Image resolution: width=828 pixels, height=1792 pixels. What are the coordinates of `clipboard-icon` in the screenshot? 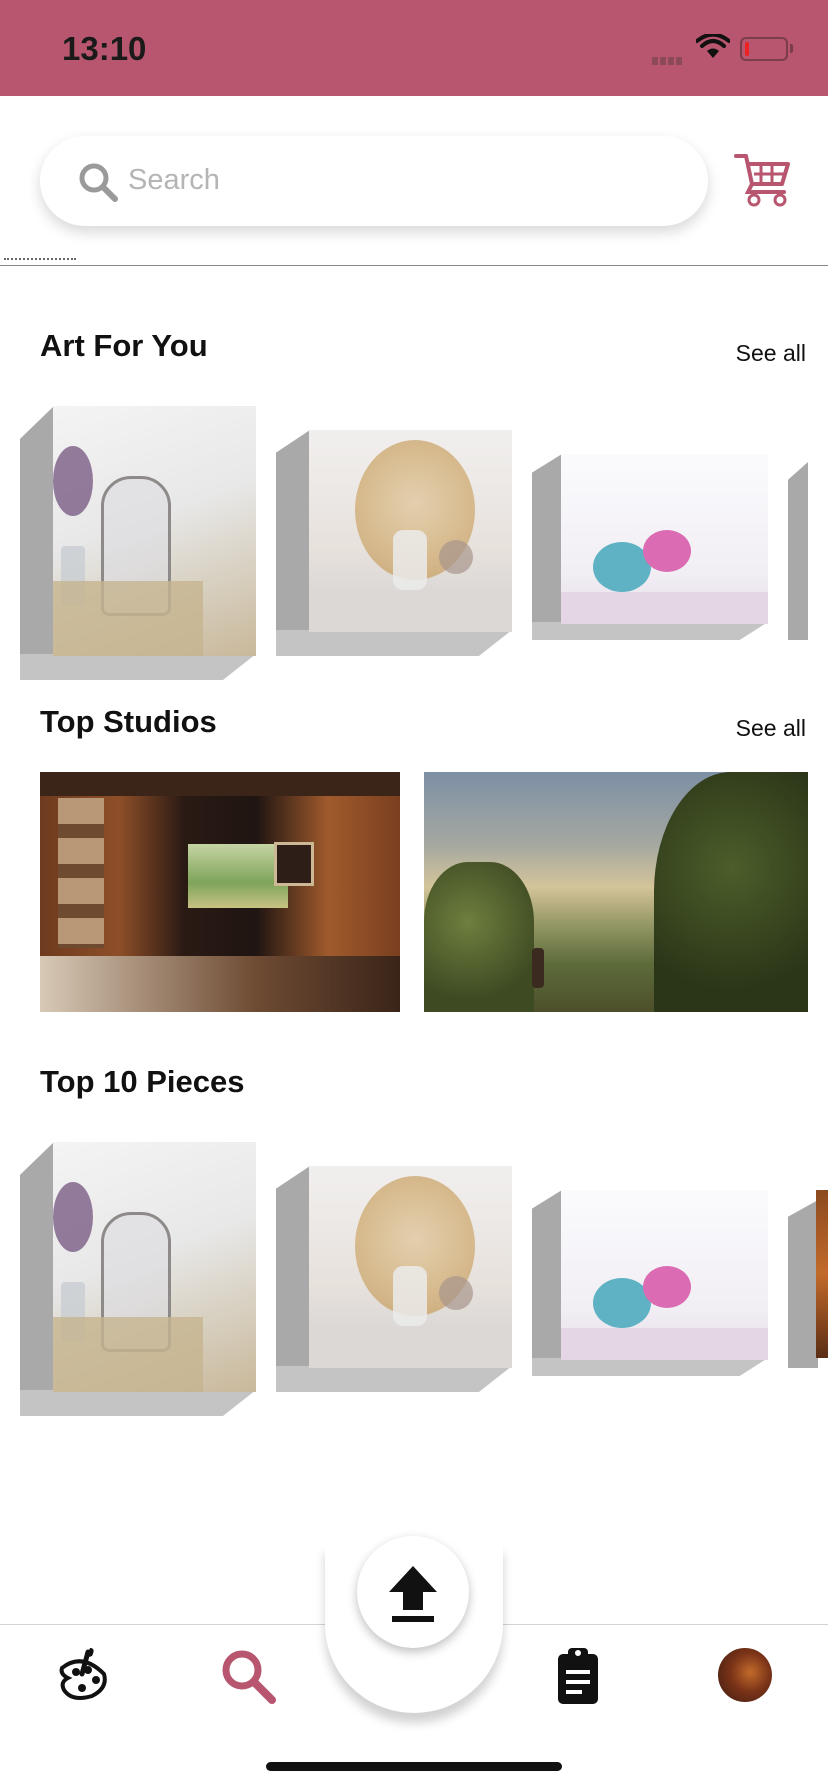 It's located at (578, 1676).